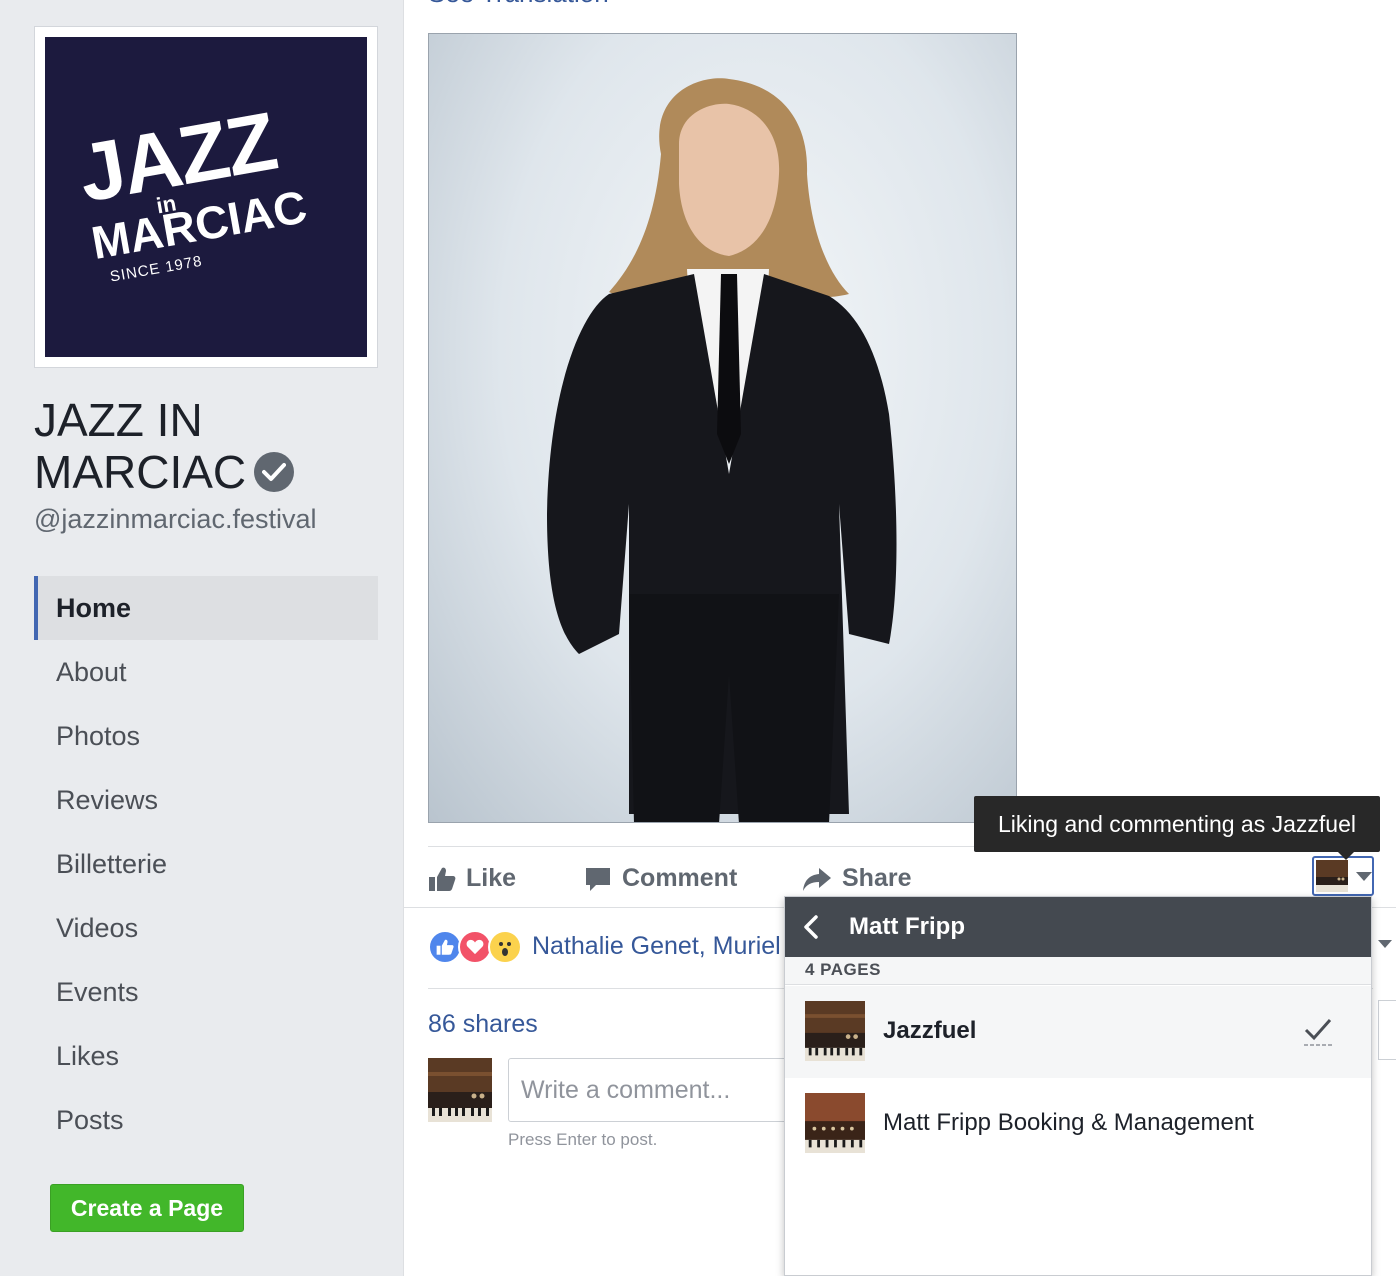  Describe the element at coordinates (140, 472) in the screenshot. I see `page-title-line2: MARCIAC` at that location.